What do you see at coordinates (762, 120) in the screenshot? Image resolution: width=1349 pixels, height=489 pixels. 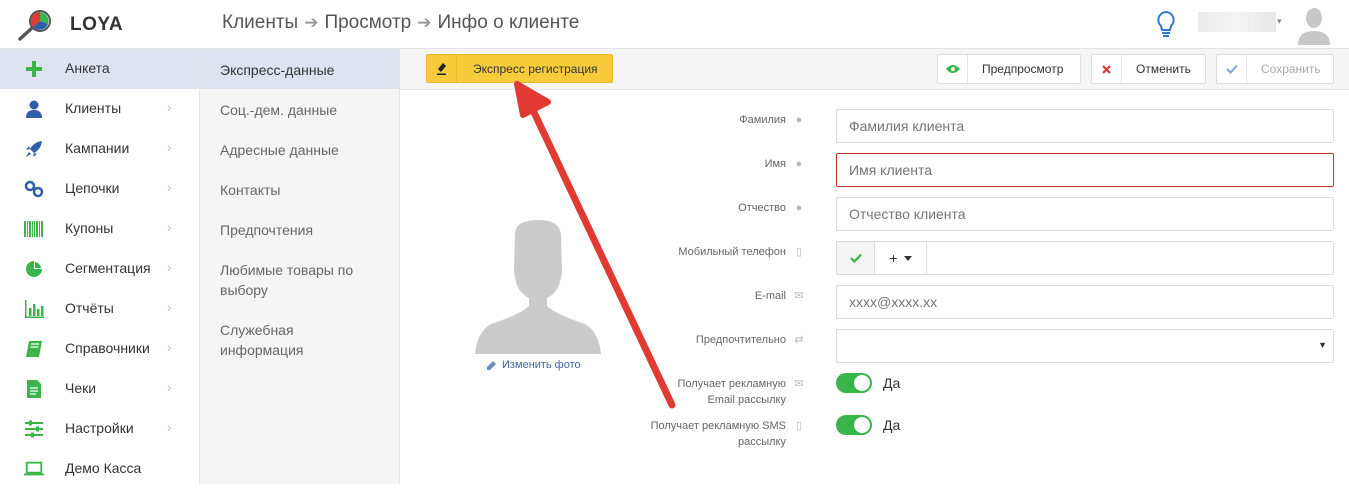 I see `lastname-label: Фамилия` at bounding box center [762, 120].